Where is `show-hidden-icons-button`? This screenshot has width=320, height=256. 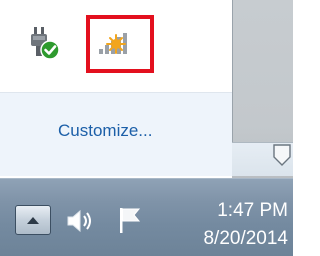 show-hidden-icons-button is located at coordinates (33, 220).